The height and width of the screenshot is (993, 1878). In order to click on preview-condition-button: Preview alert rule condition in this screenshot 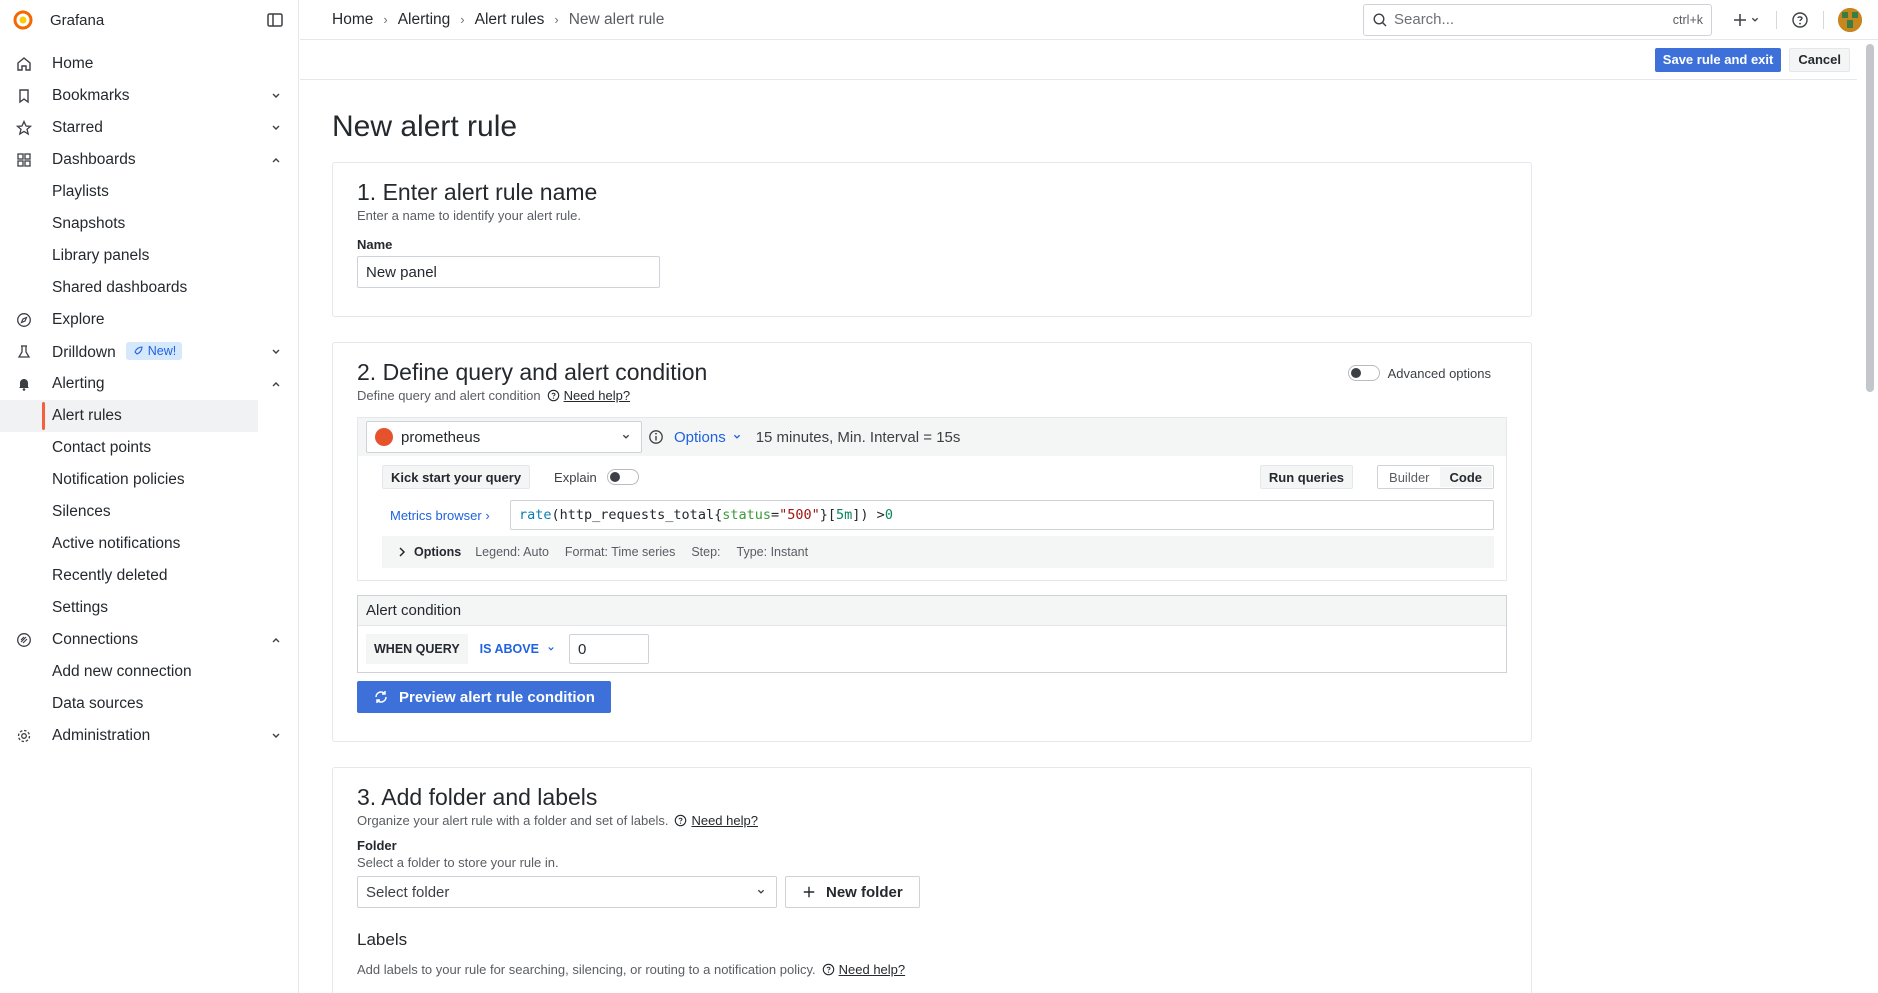, I will do `click(484, 697)`.